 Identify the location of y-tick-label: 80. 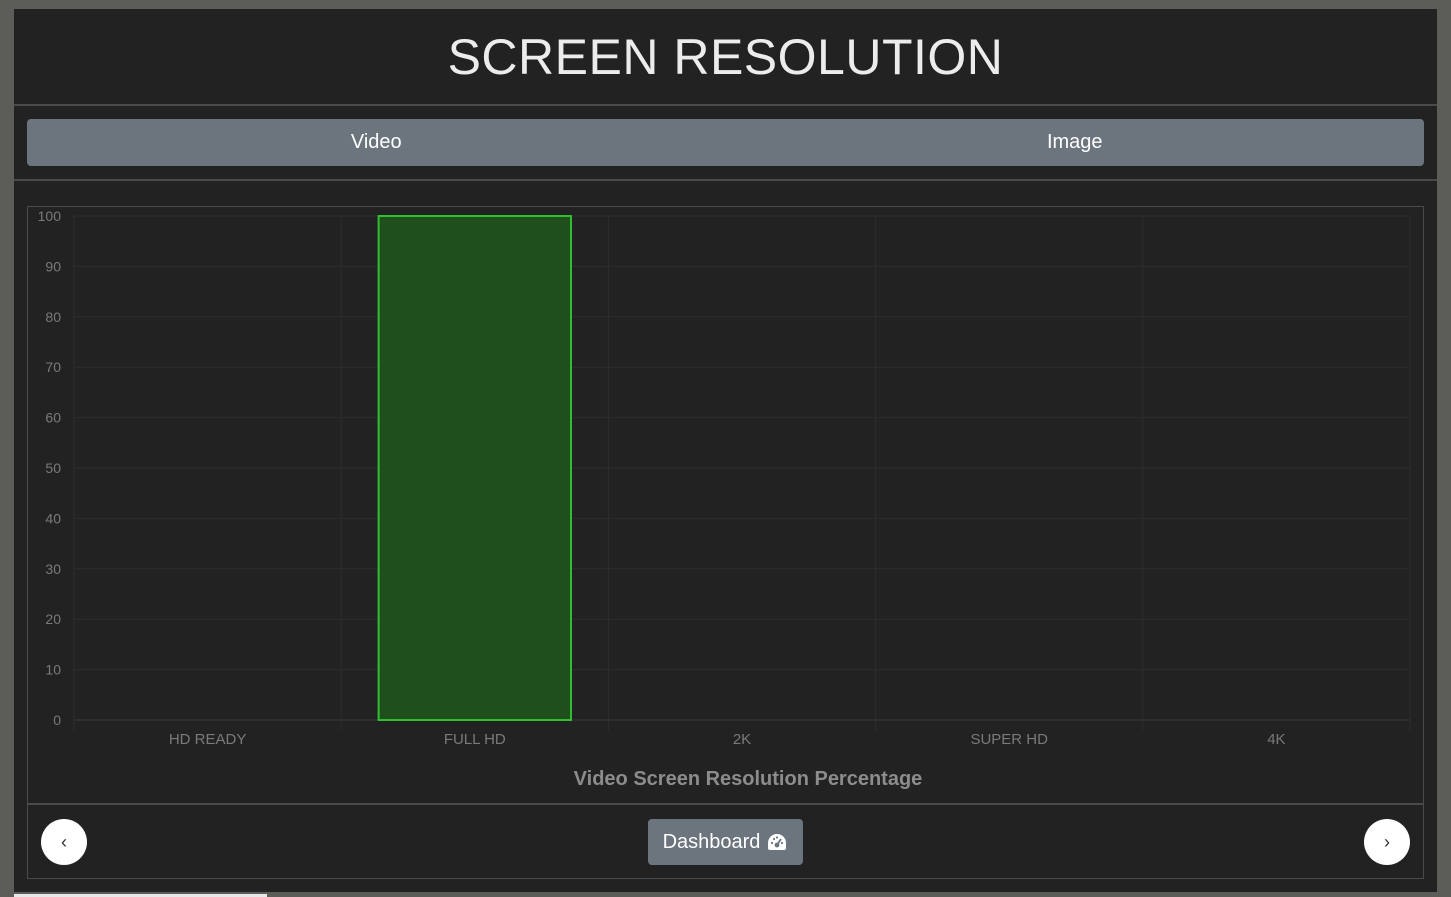
(53, 317).